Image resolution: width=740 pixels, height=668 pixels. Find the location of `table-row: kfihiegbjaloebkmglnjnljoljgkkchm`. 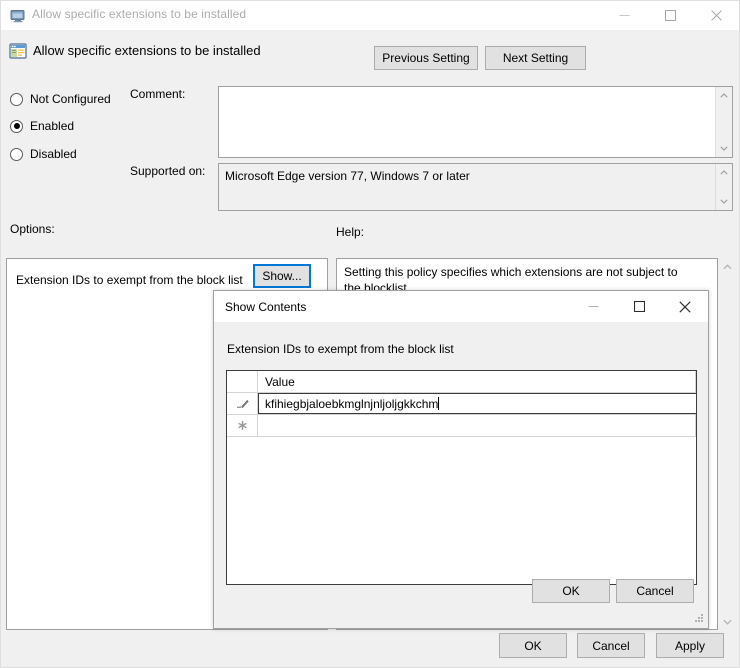

table-row: kfihiegbjaloebkmglnjnljoljgkkchm is located at coordinates (462, 404).